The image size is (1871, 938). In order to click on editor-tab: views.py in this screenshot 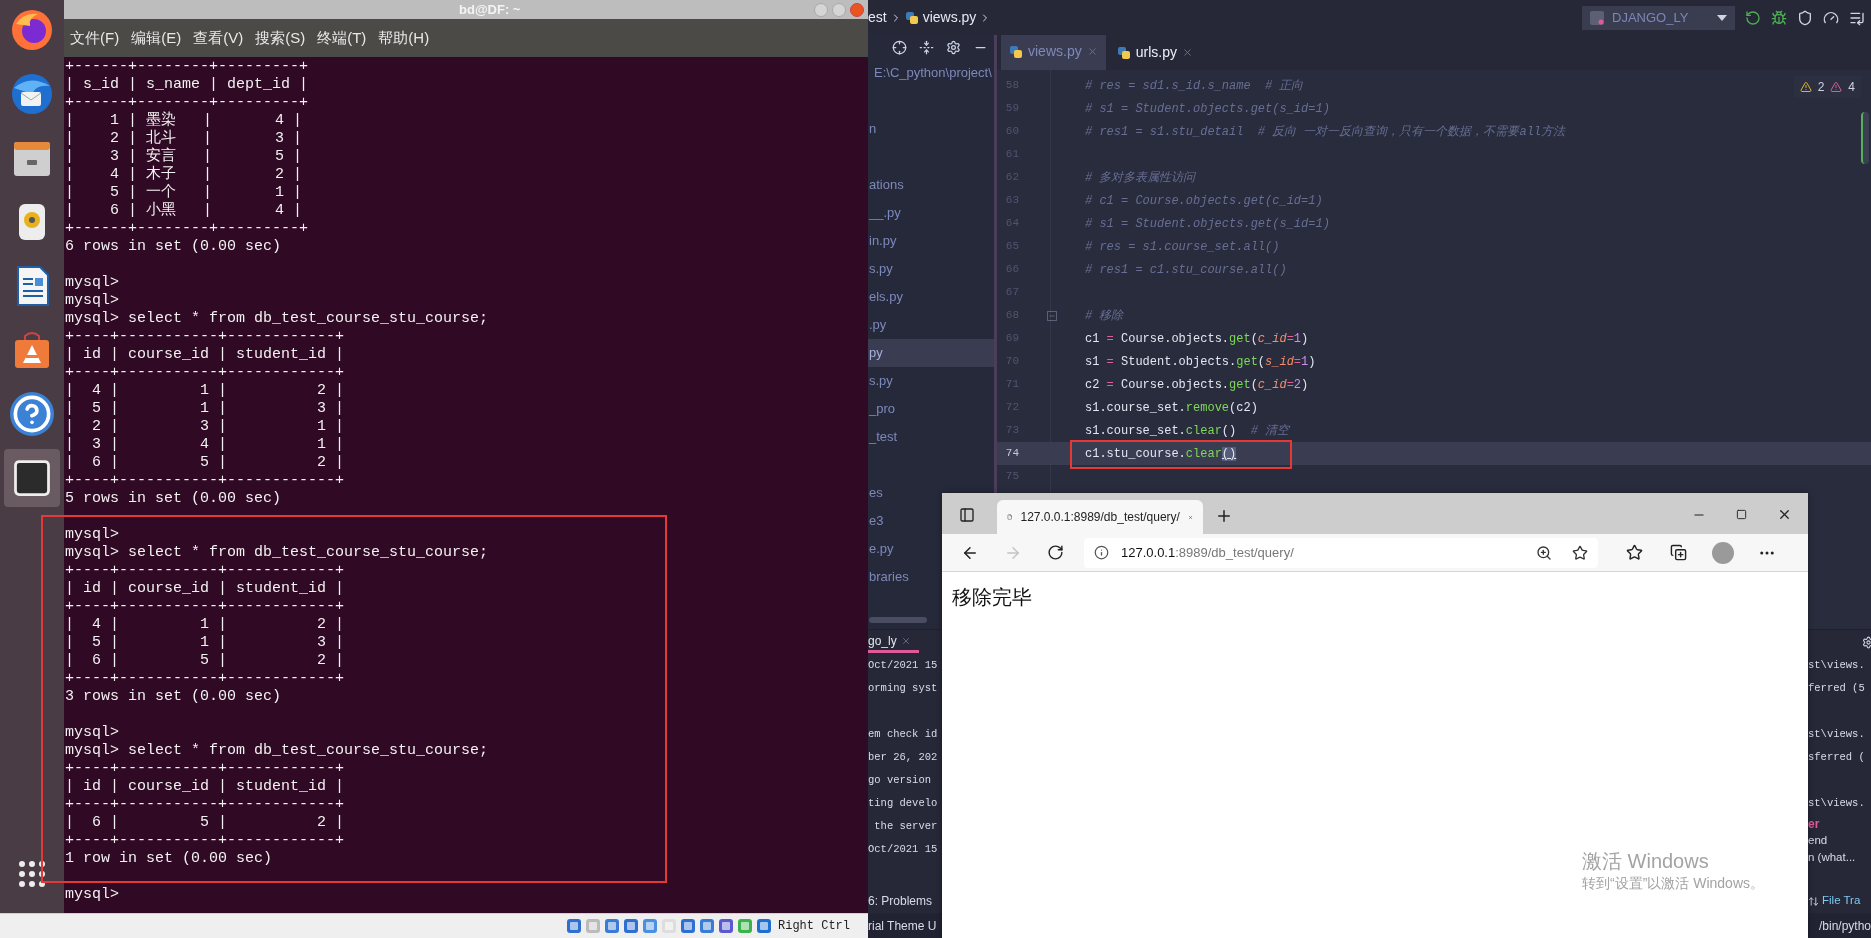, I will do `click(1053, 52)`.